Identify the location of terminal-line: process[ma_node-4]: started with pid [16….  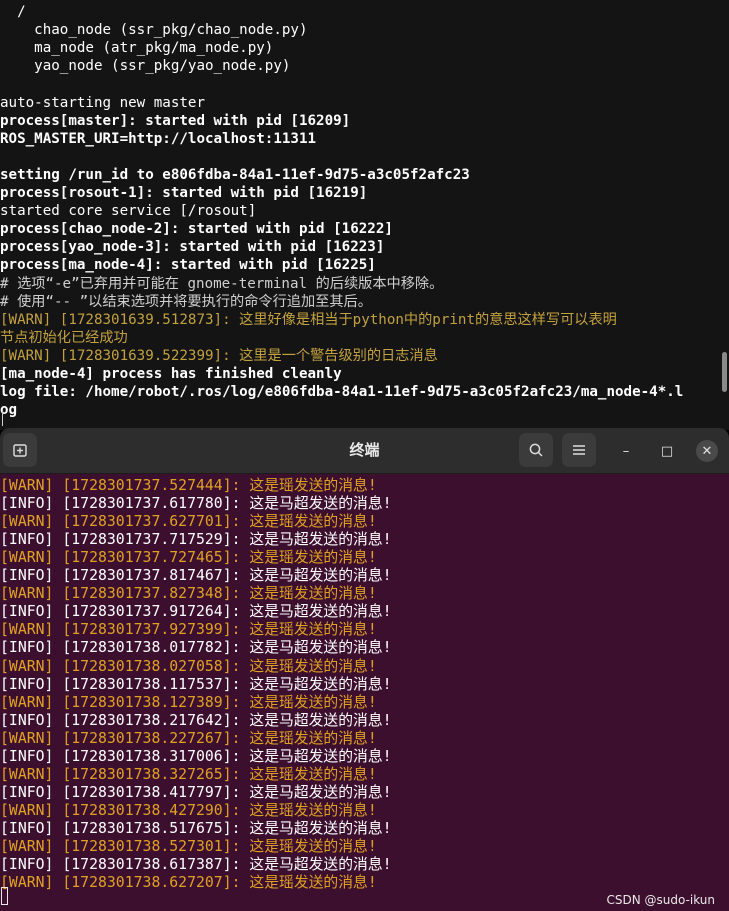
(188, 265).